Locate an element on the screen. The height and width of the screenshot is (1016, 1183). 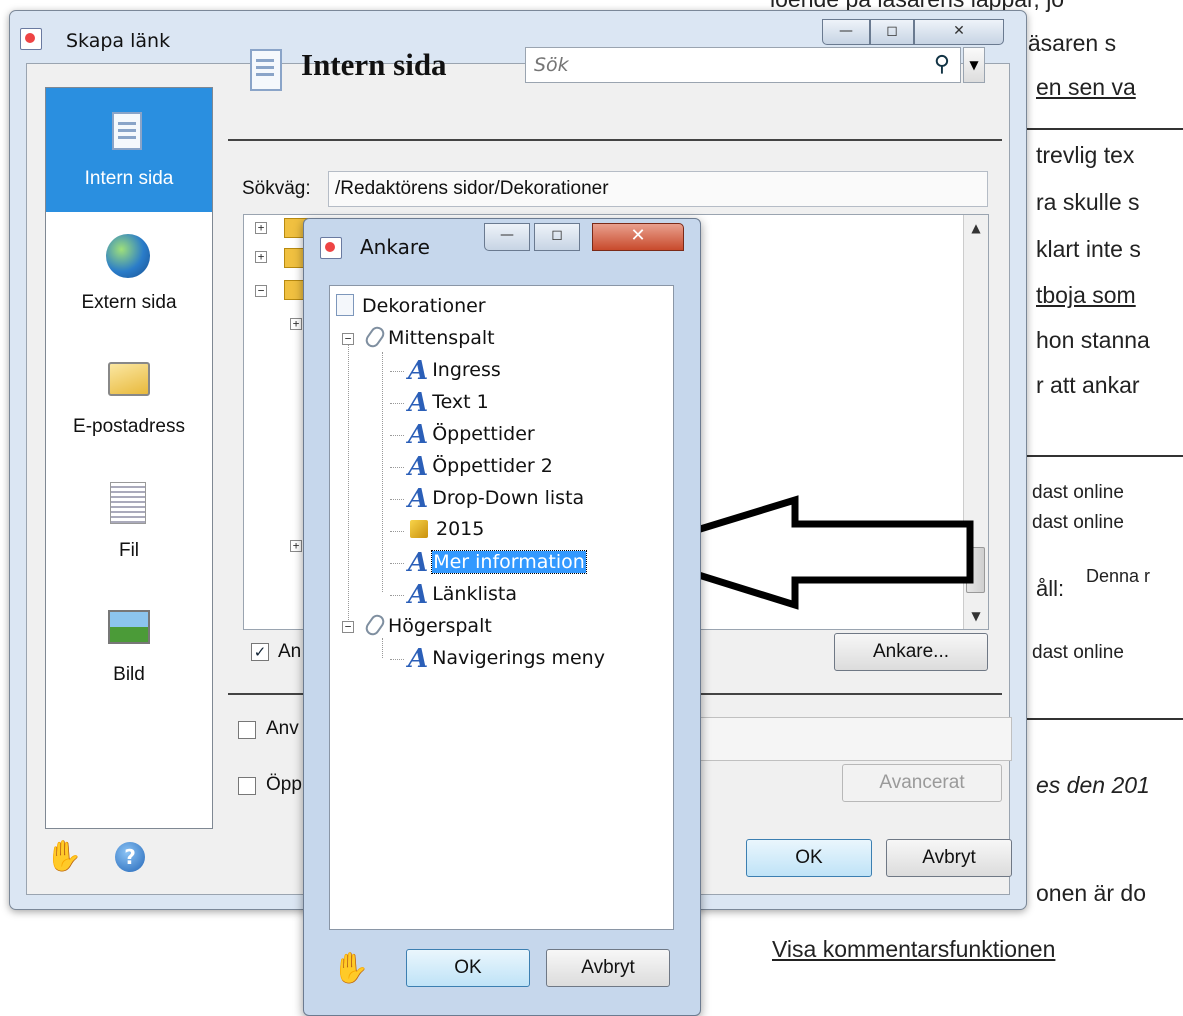
bg-text-line: es den 201 is located at coordinates (1093, 785).